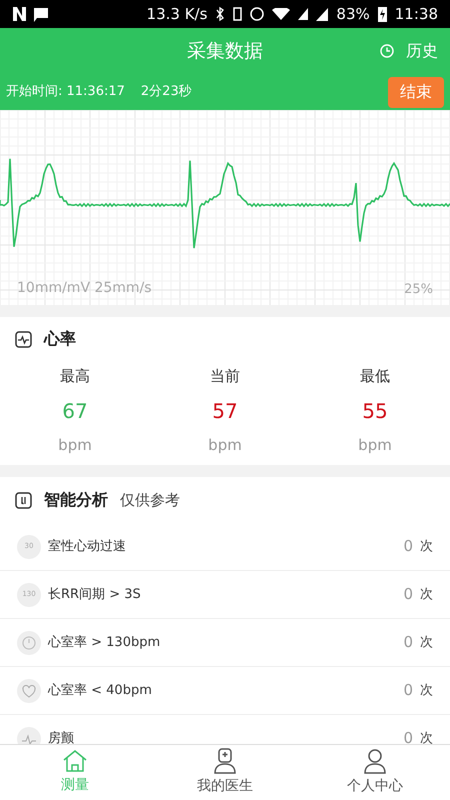 This screenshot has height=800, width=450. I want to click on page-title: 采集数据, so click(225, 51).